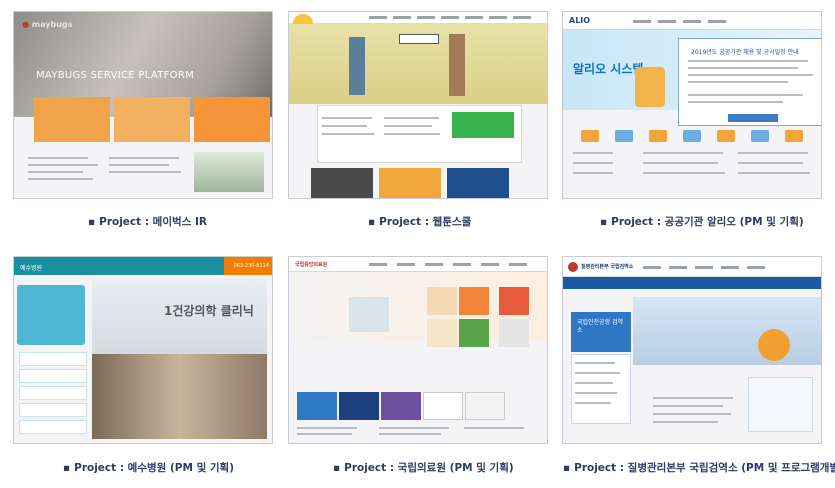 The height and width of the screenshot is (488, 835). Describe the element at coordinates (418, 350) in the screenshot. I see `project-thumbnail-national-medical-center: 국립중앙의료원` at that location.